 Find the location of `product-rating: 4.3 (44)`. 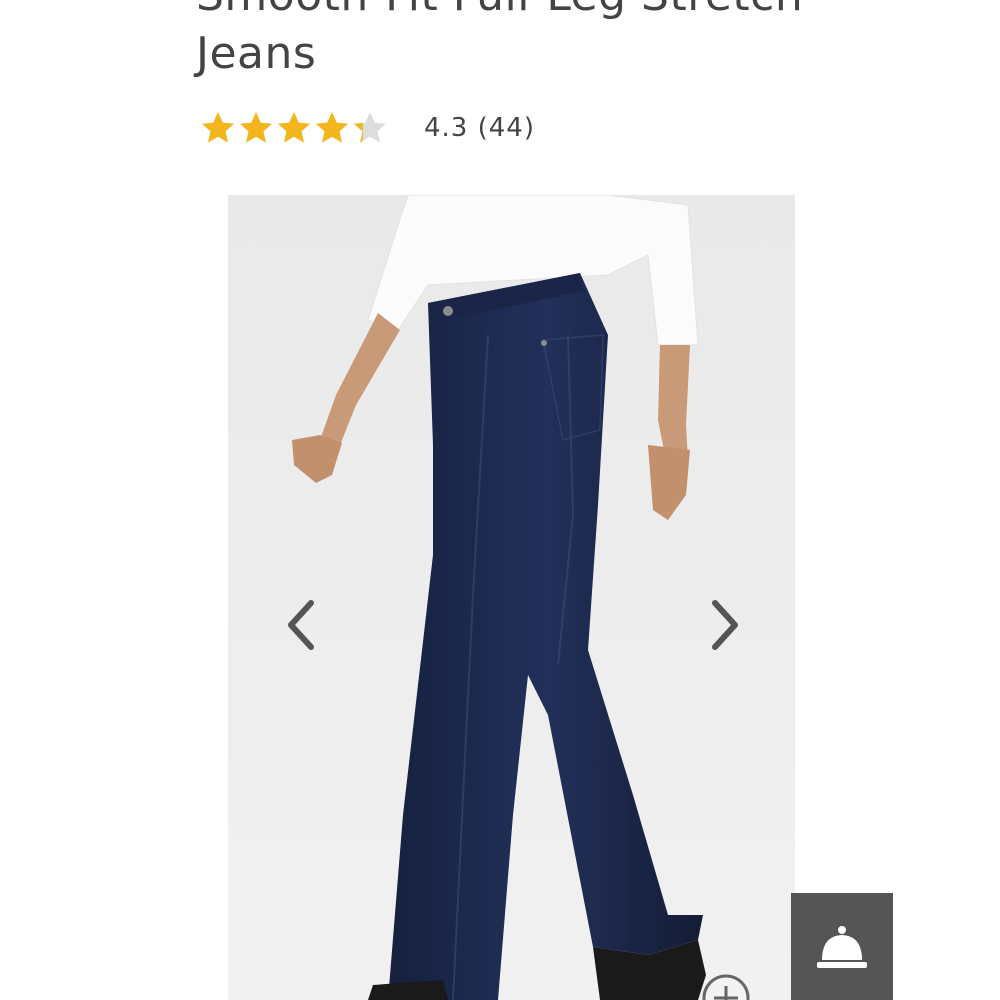

product-rating: 4.3 (44) is located at coordinates (367, 128).